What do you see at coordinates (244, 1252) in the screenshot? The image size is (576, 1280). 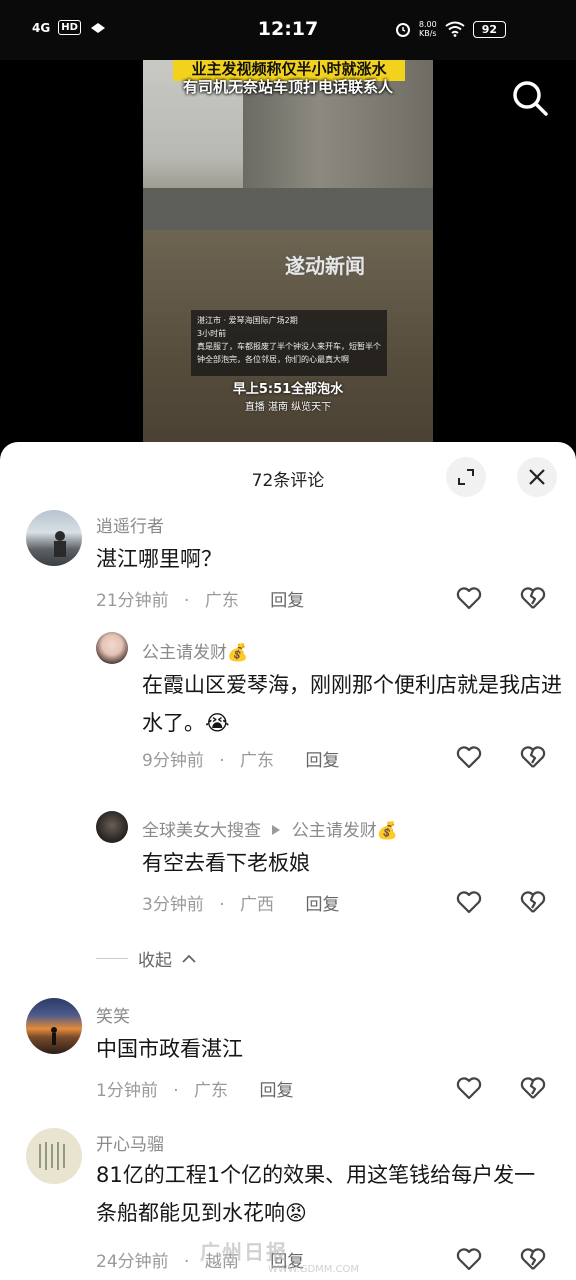 I see `bottom-watermark: 广州日报` at bounding box center [244, 1252].